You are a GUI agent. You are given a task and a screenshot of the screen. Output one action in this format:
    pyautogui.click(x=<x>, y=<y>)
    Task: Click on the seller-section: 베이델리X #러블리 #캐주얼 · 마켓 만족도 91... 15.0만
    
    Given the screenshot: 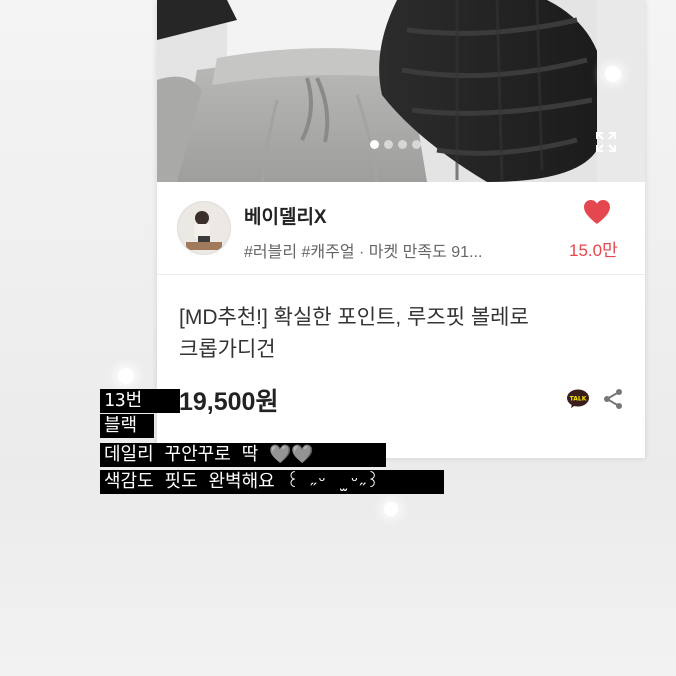 What is the action you would take?
    pyautogui.click(x=401, y=228)
    